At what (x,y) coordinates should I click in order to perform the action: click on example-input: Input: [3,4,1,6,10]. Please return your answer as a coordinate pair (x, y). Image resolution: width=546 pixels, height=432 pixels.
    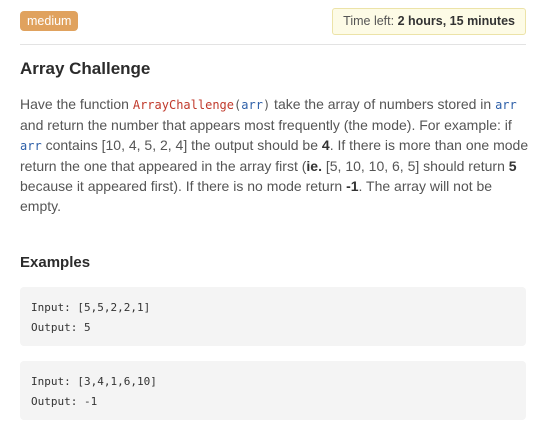
    Looking at the image, I should click on (94, 381).